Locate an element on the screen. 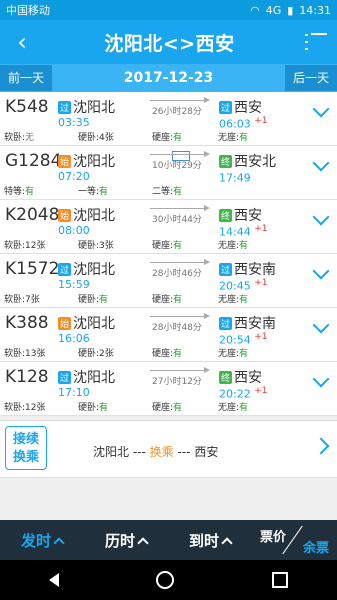  menu-icon is located at coordinates (316, 42).